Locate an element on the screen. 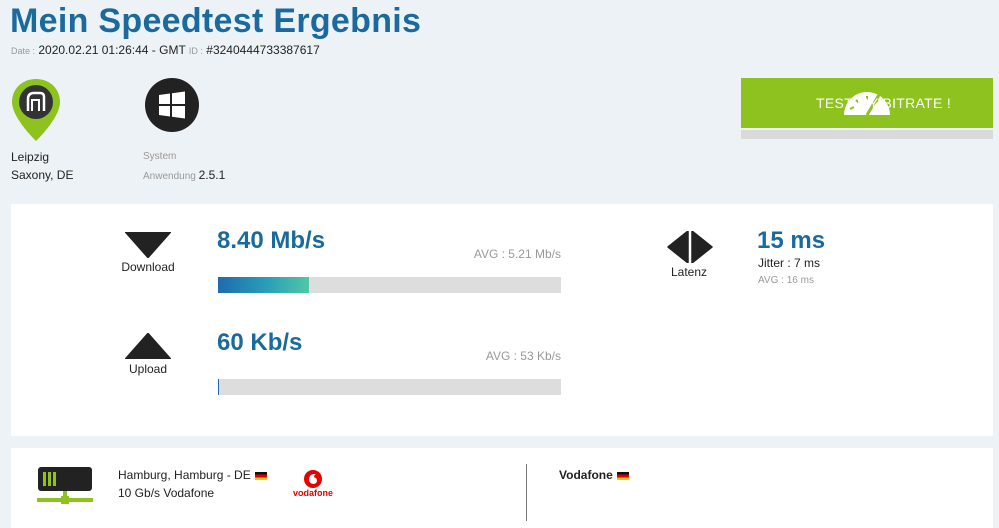  download-label: Download is located at coordinates (148, 267).